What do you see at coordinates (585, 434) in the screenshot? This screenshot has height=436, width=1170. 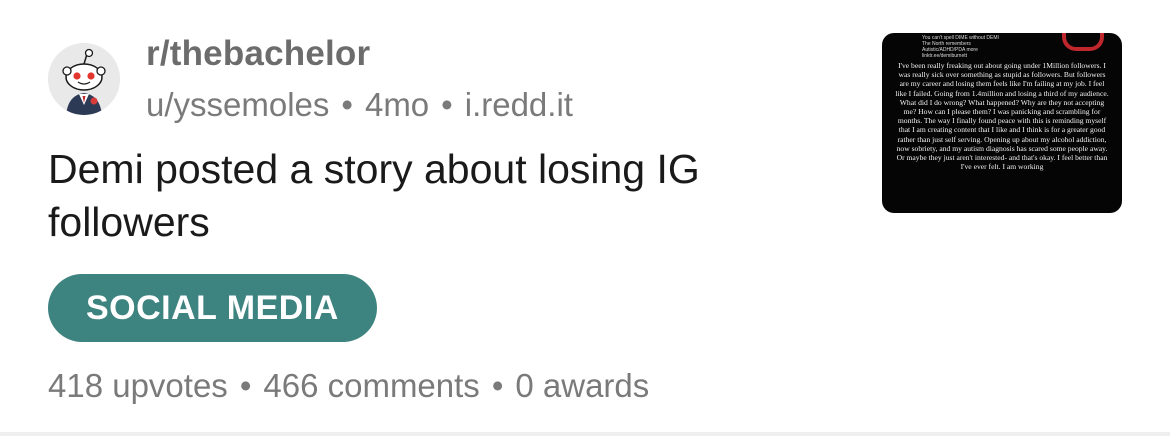 I see `card-divider` at bounding box center [585, 434].